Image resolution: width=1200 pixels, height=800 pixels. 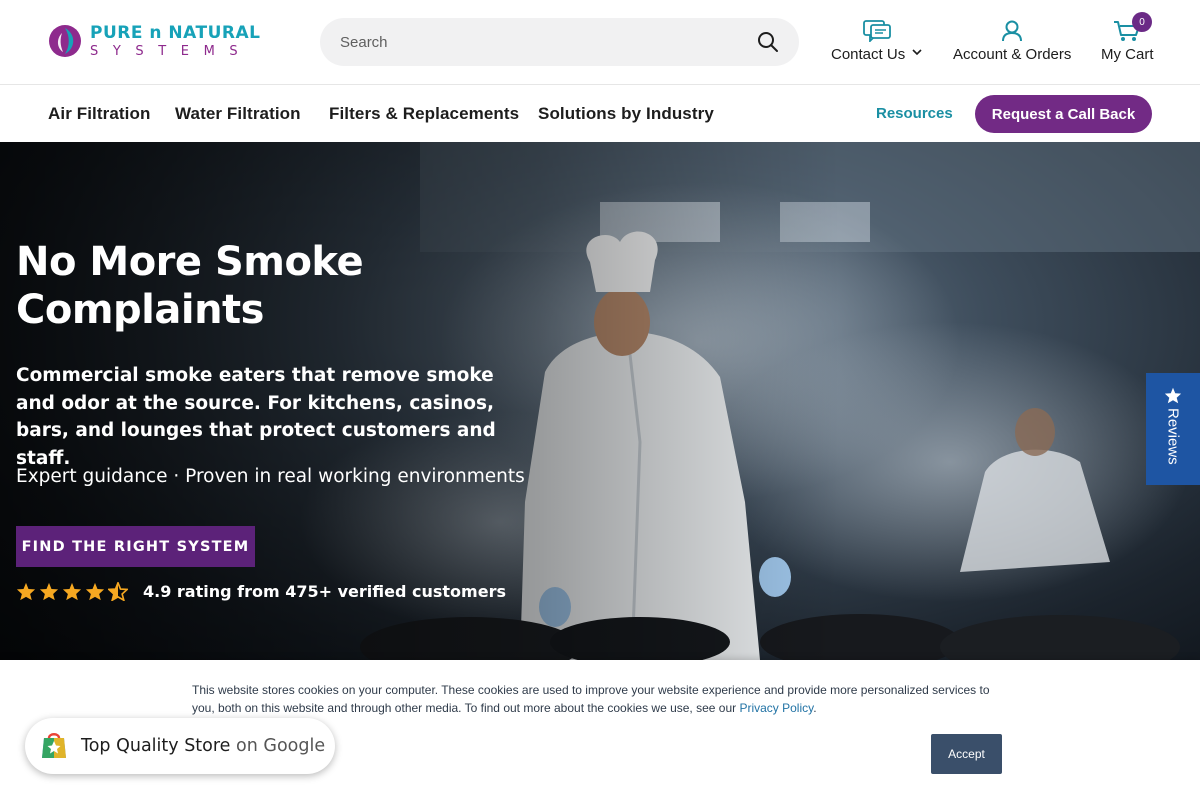 What do you see at coordinates (118, 591) in the screenshot?
I see `half-star-icon` at bounding box center [118, 591].